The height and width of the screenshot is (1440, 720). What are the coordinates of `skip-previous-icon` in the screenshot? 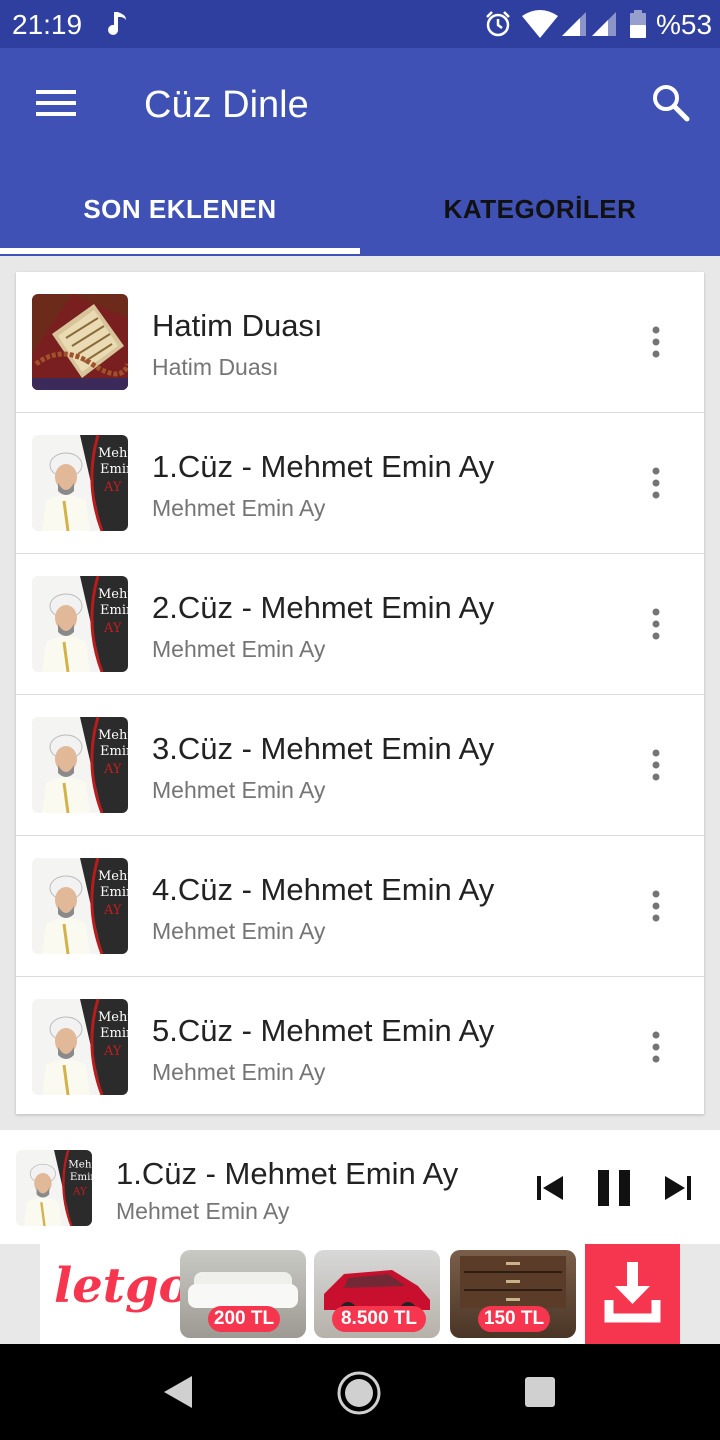 It's located at (550, 1188).